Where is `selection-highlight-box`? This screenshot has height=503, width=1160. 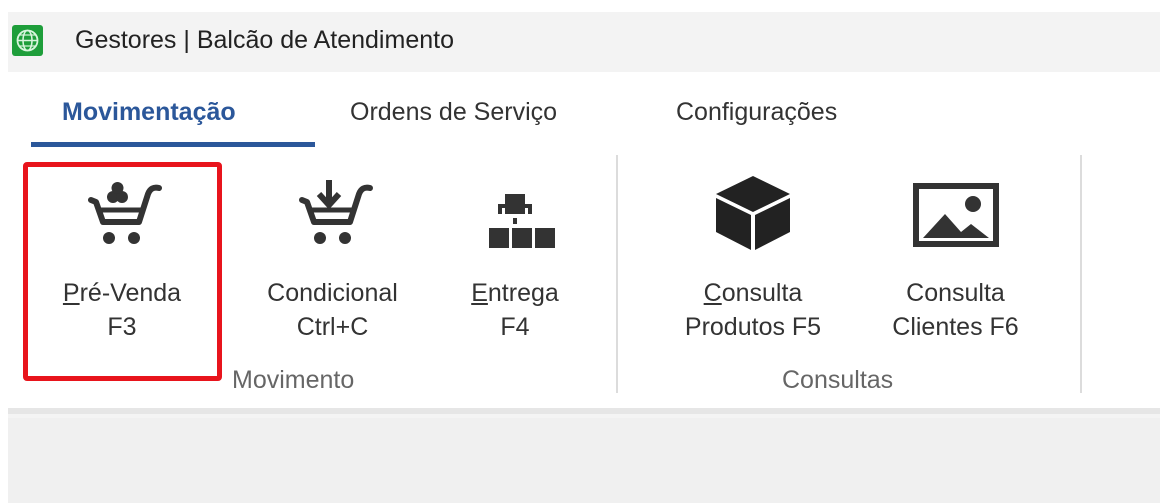
selection-highlight-box is located at coordinates (122, 271).